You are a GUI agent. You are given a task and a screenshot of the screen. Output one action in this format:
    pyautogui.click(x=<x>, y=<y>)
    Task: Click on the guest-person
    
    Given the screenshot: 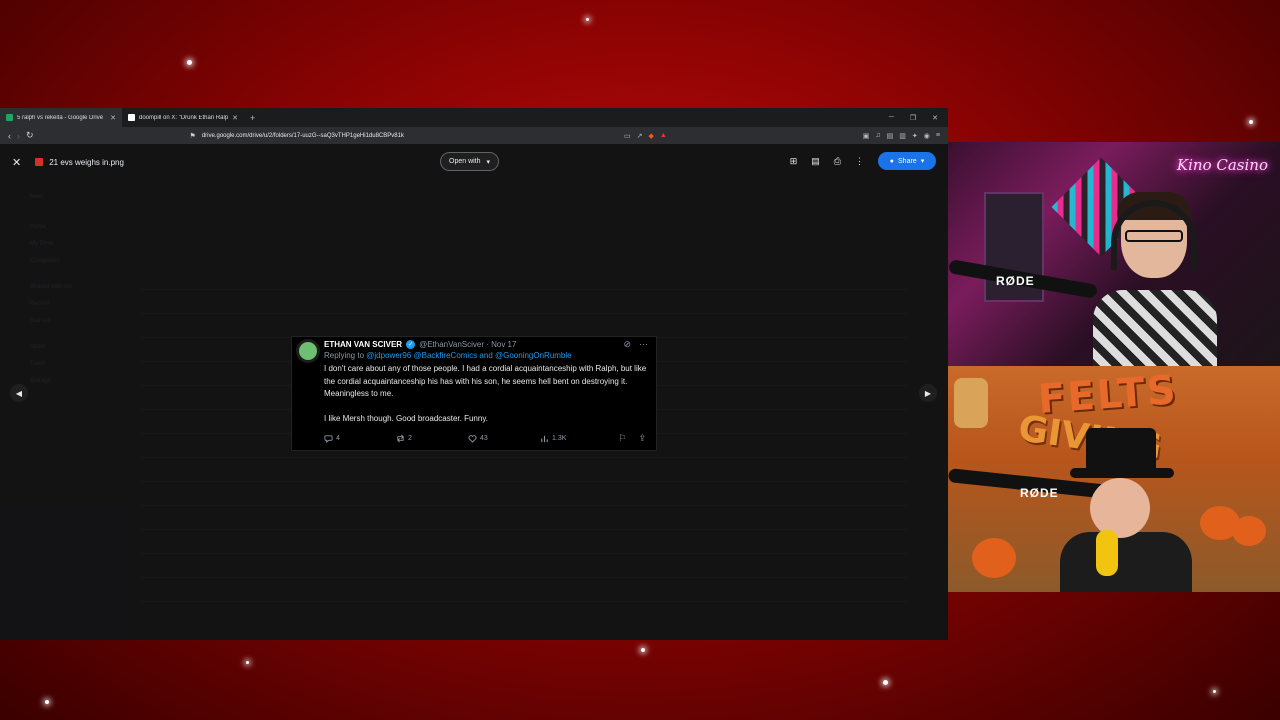 What is the action you would take?
    pyautogui.click(x=1126, y=510)
    